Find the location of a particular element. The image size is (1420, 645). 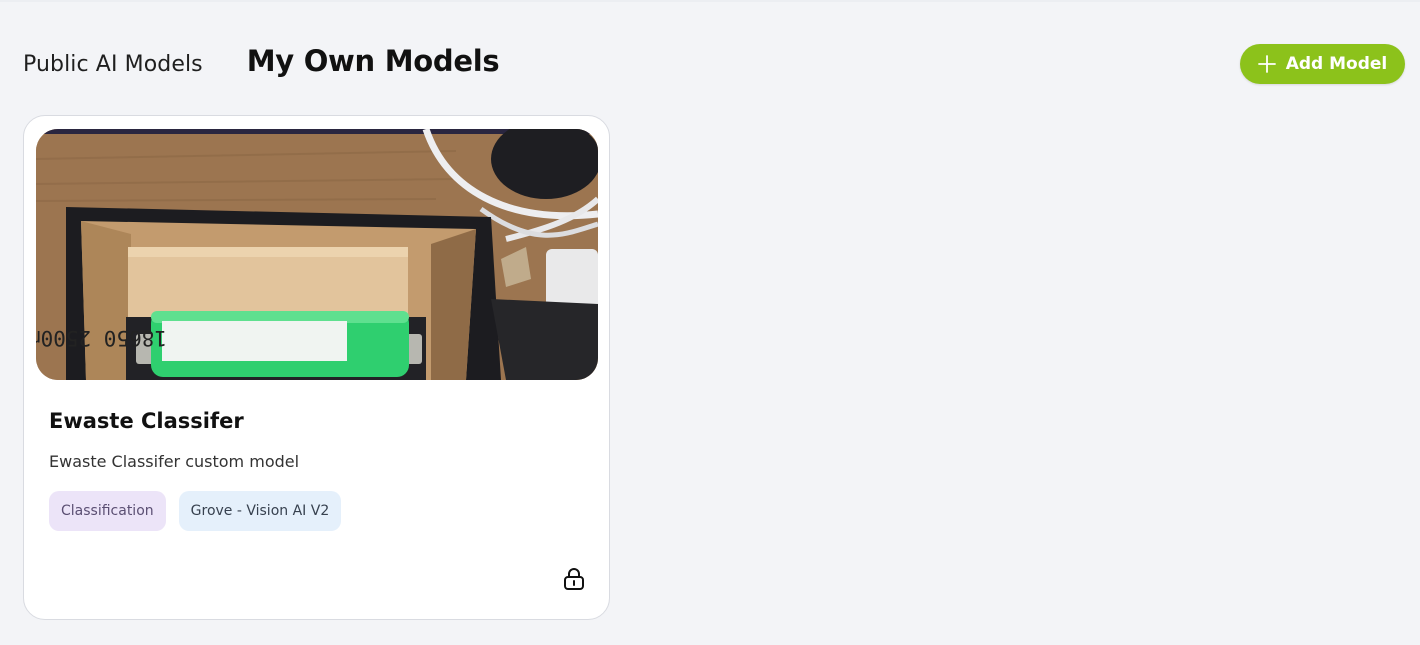

model-tabs: Public AI Models My Own Models is located at coordinates (261, 61).